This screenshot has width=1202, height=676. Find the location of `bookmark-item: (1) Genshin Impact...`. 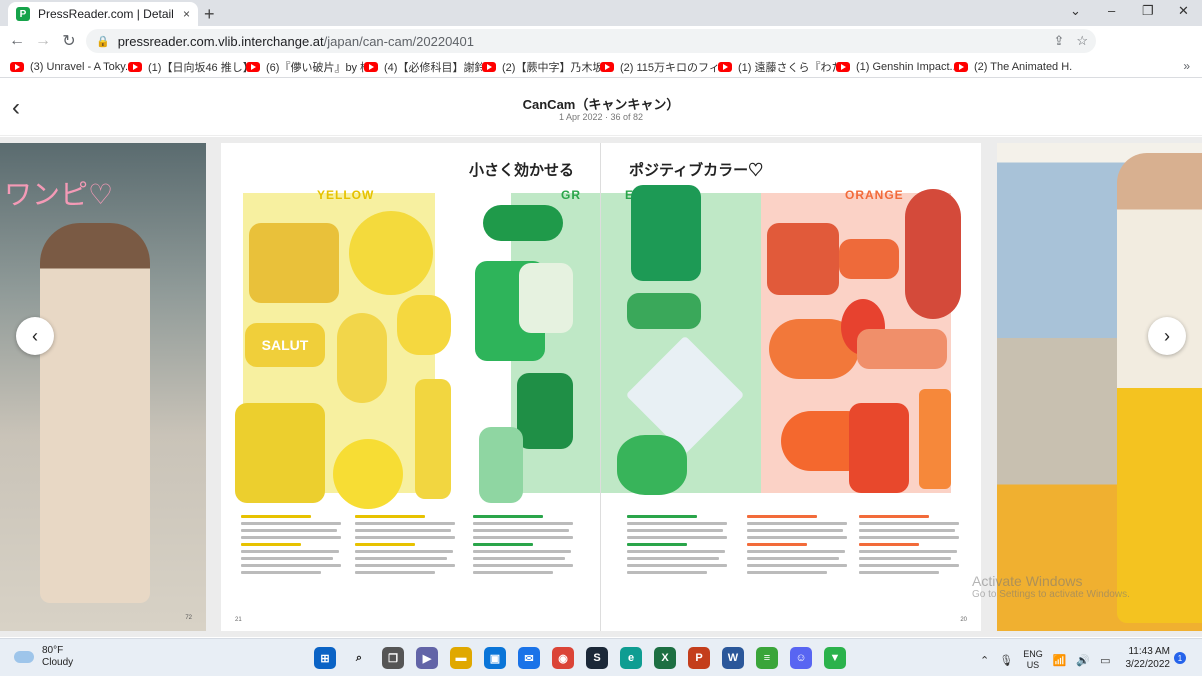

bookmark-item: (1) Genshin Impact... is located at coordinates (895, 67).